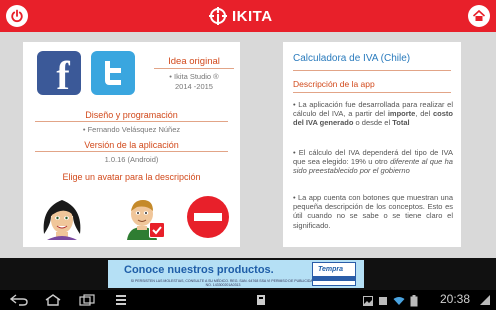 The width and height of the screenshot is (496, 310). I want to click on home-button, so click(479, 16).